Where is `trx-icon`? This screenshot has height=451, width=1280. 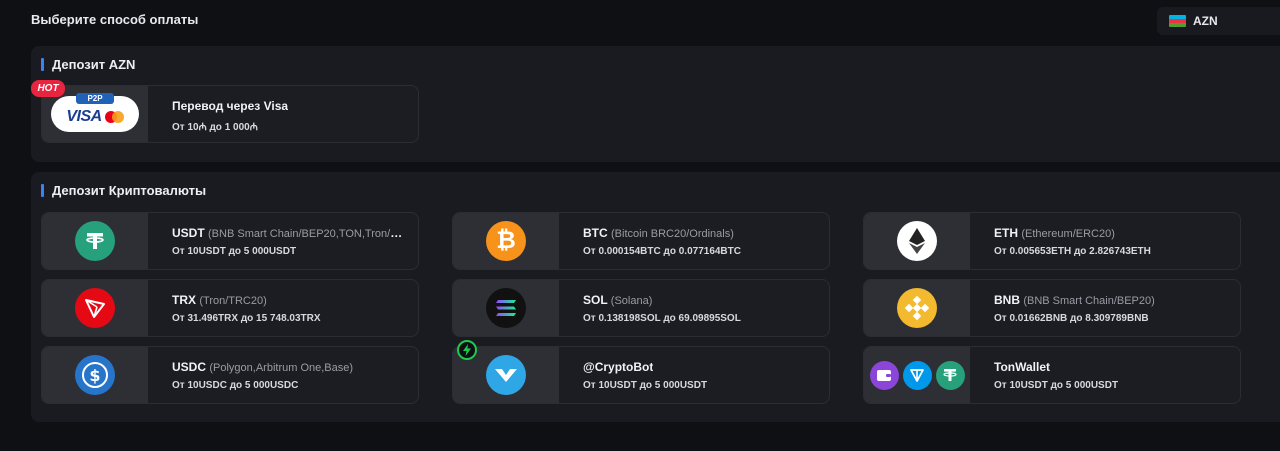 trx-icon is located at coordinates (95, 308).